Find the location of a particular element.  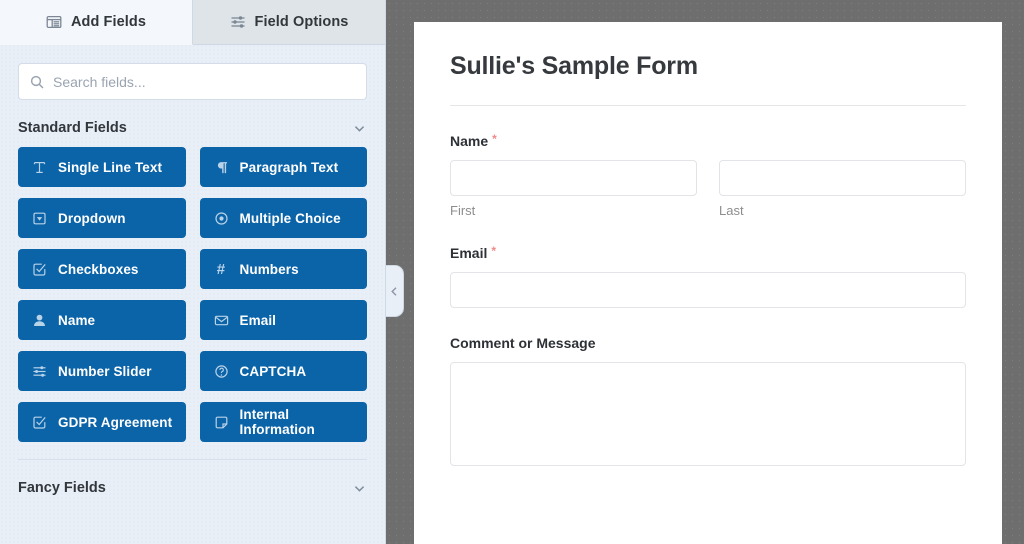

hash-icon: # is located at coordinates (221, 269).